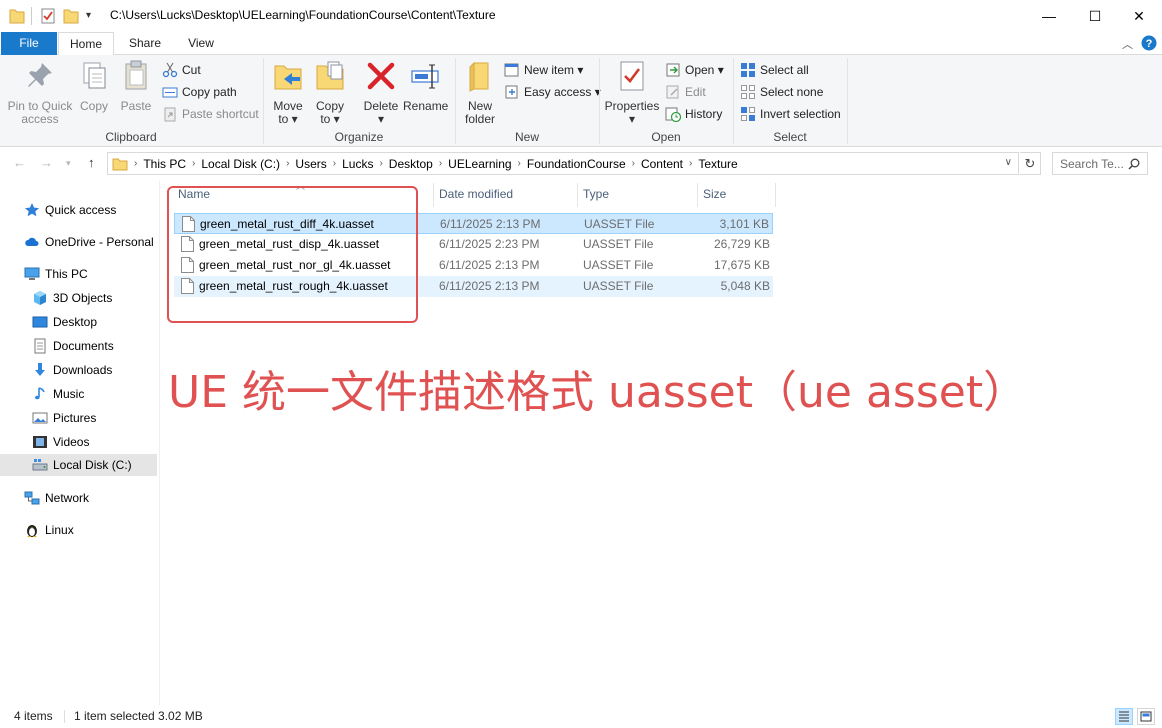  What do you see at coordinates (288, 92) in the screenshot?
I see `move-to-button: Move to ▾` at bounding box center [288, 92].